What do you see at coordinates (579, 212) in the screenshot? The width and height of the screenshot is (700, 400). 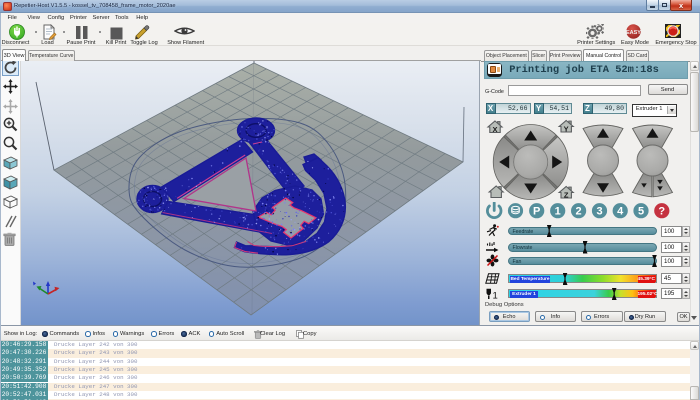 I see `svg-text: 2` at bounding box center [579, 212].